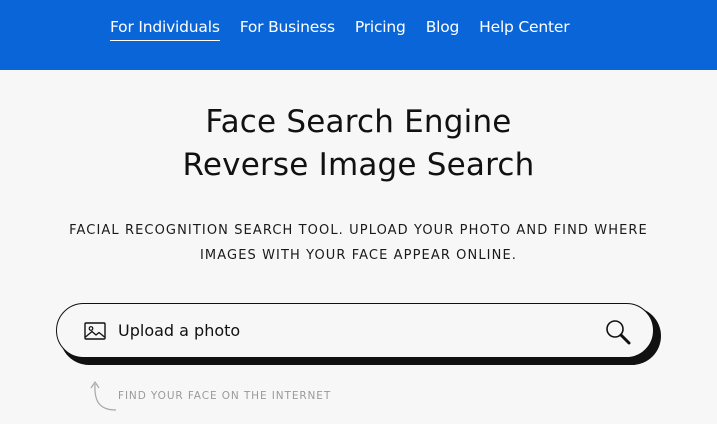 The height and width of the screenshot is (424, 717). What do you see at coordinates (103, 396) in the screenshot?
I see `curved-arrow-icon` at bounding box center [103, 396].